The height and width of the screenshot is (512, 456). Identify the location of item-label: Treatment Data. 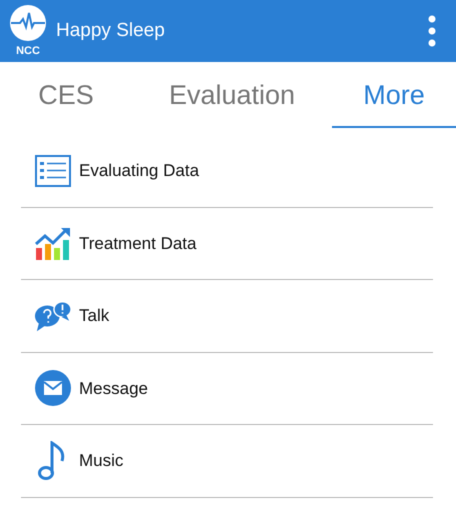
(137, 243).